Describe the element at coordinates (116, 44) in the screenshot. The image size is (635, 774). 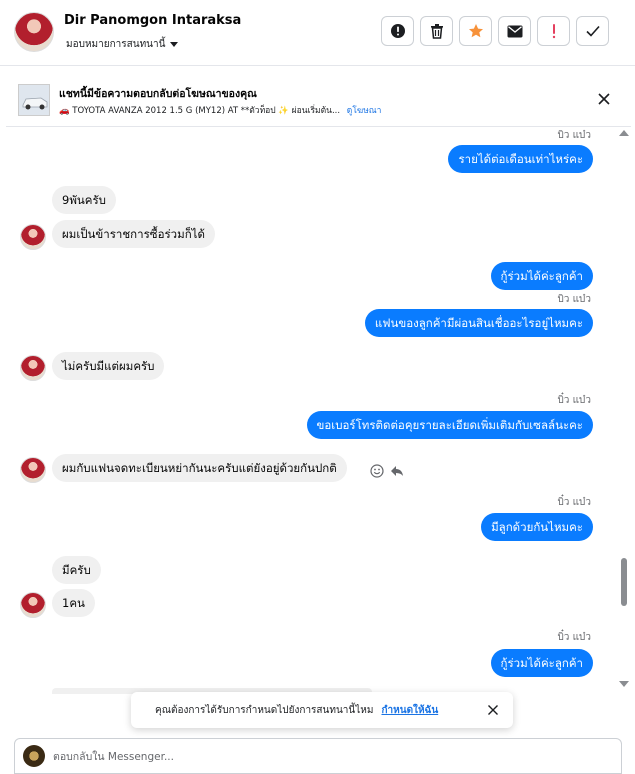
I see `assign-label: มอบหมายการสนทนานี้` at that location.